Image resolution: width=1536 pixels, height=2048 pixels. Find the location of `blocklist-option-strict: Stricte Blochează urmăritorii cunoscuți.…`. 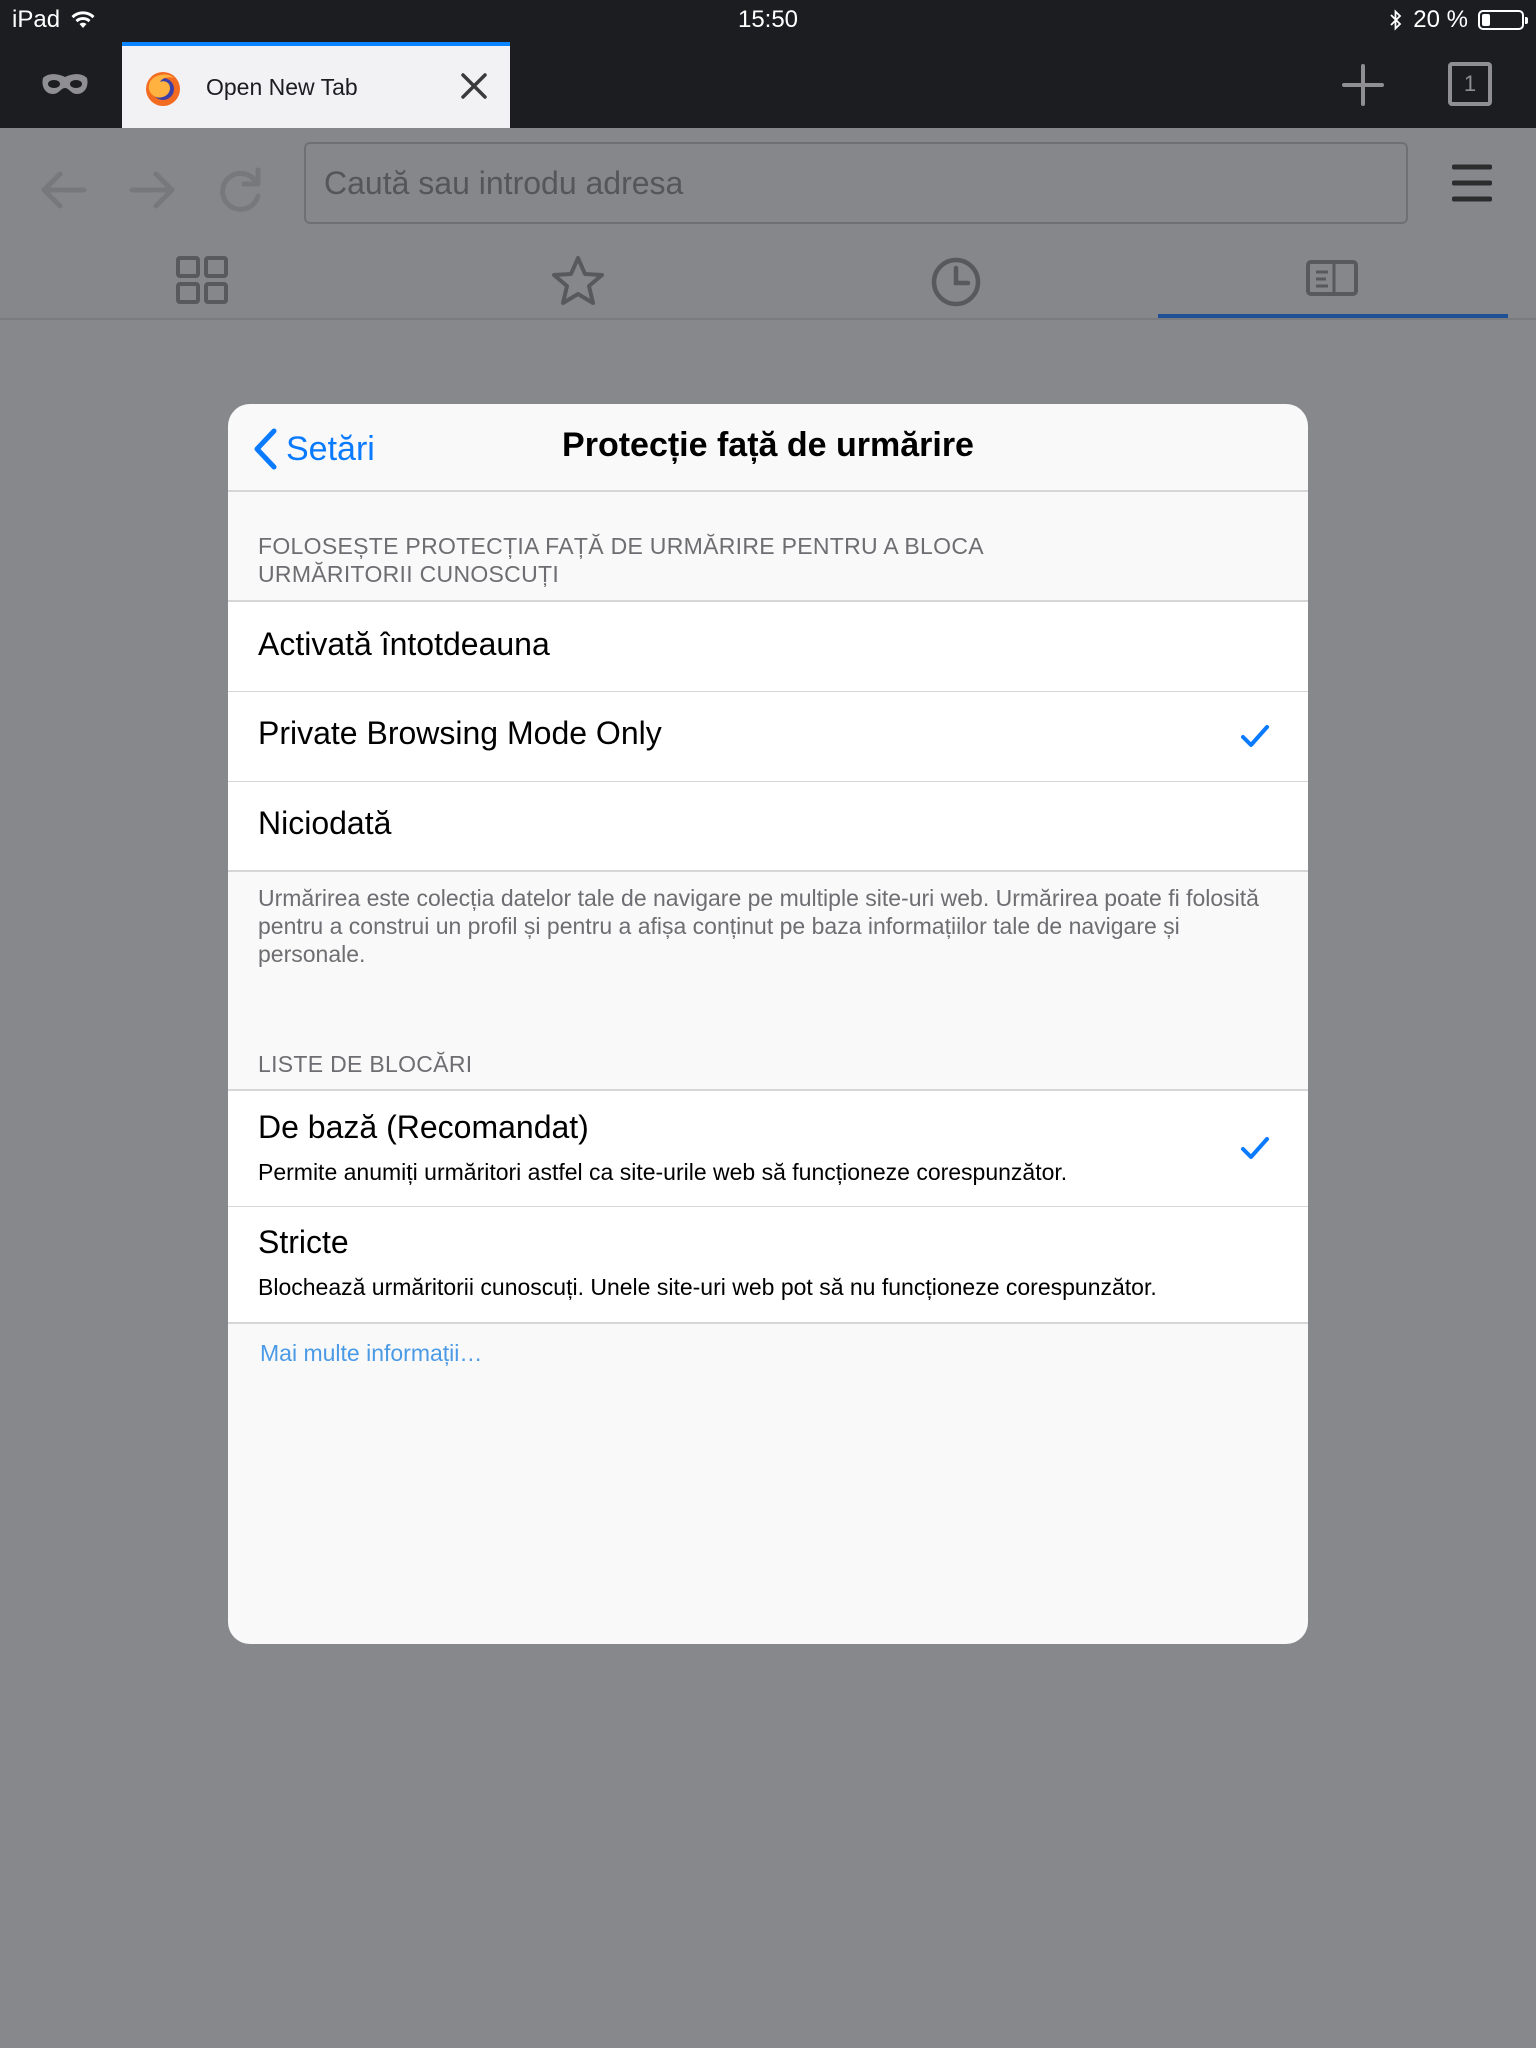

blocklist-option-strict: Stricte Blochează urmăritorii cunoscuți.… is located at coordinates (768, 1264).